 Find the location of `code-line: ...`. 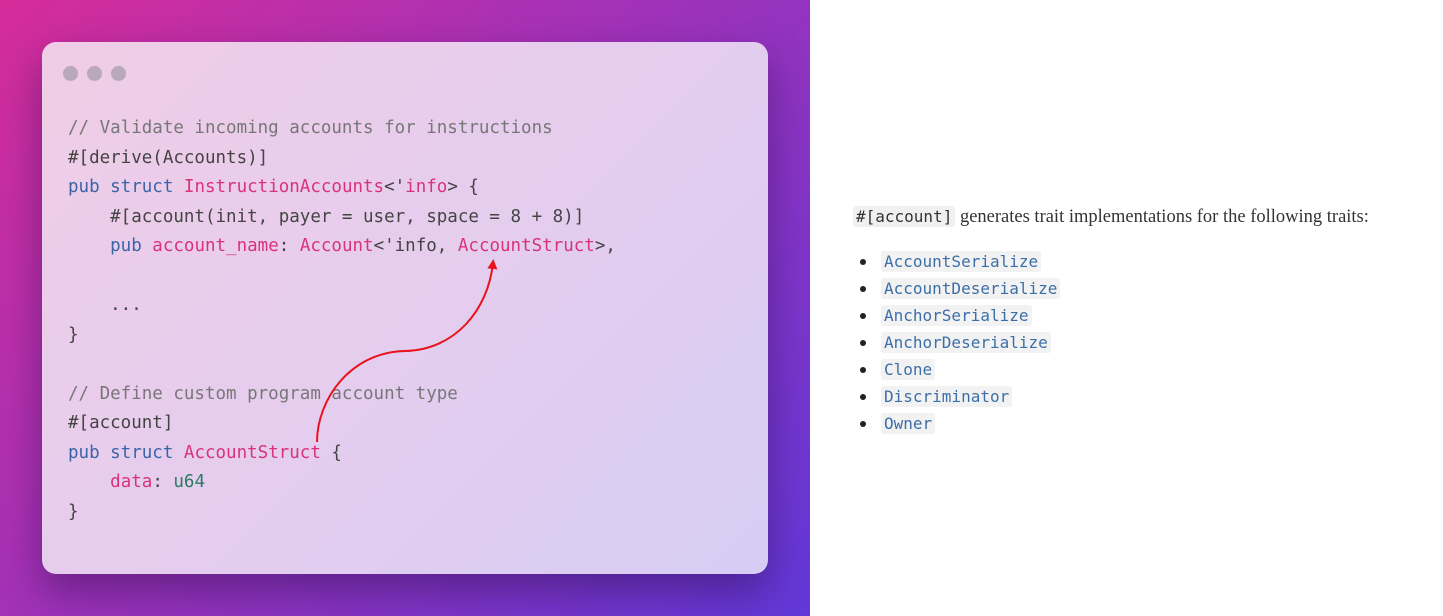

code-line: ... is located at coordinates (342, 306).